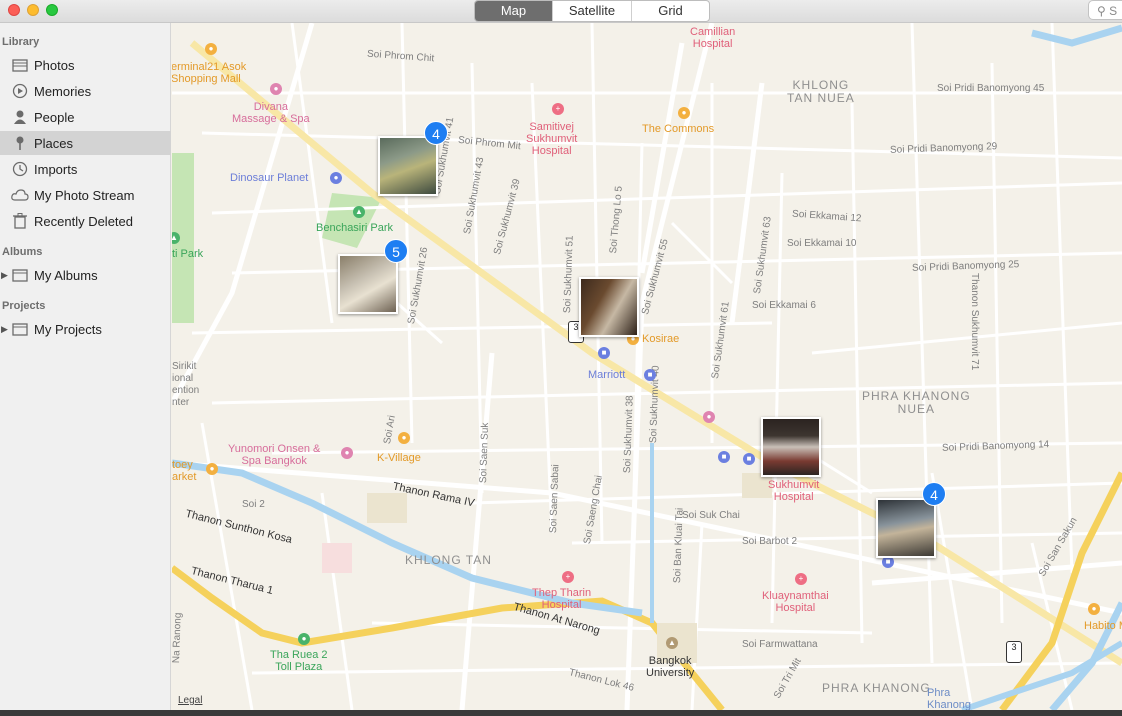 Image resolution: width=1122 pixels, height=716 pixels. What do you see at coordinates (784, 305) in the screenshot?
I see `road-label: Soi Ekkamai 6` at bounding box center [784, 305].